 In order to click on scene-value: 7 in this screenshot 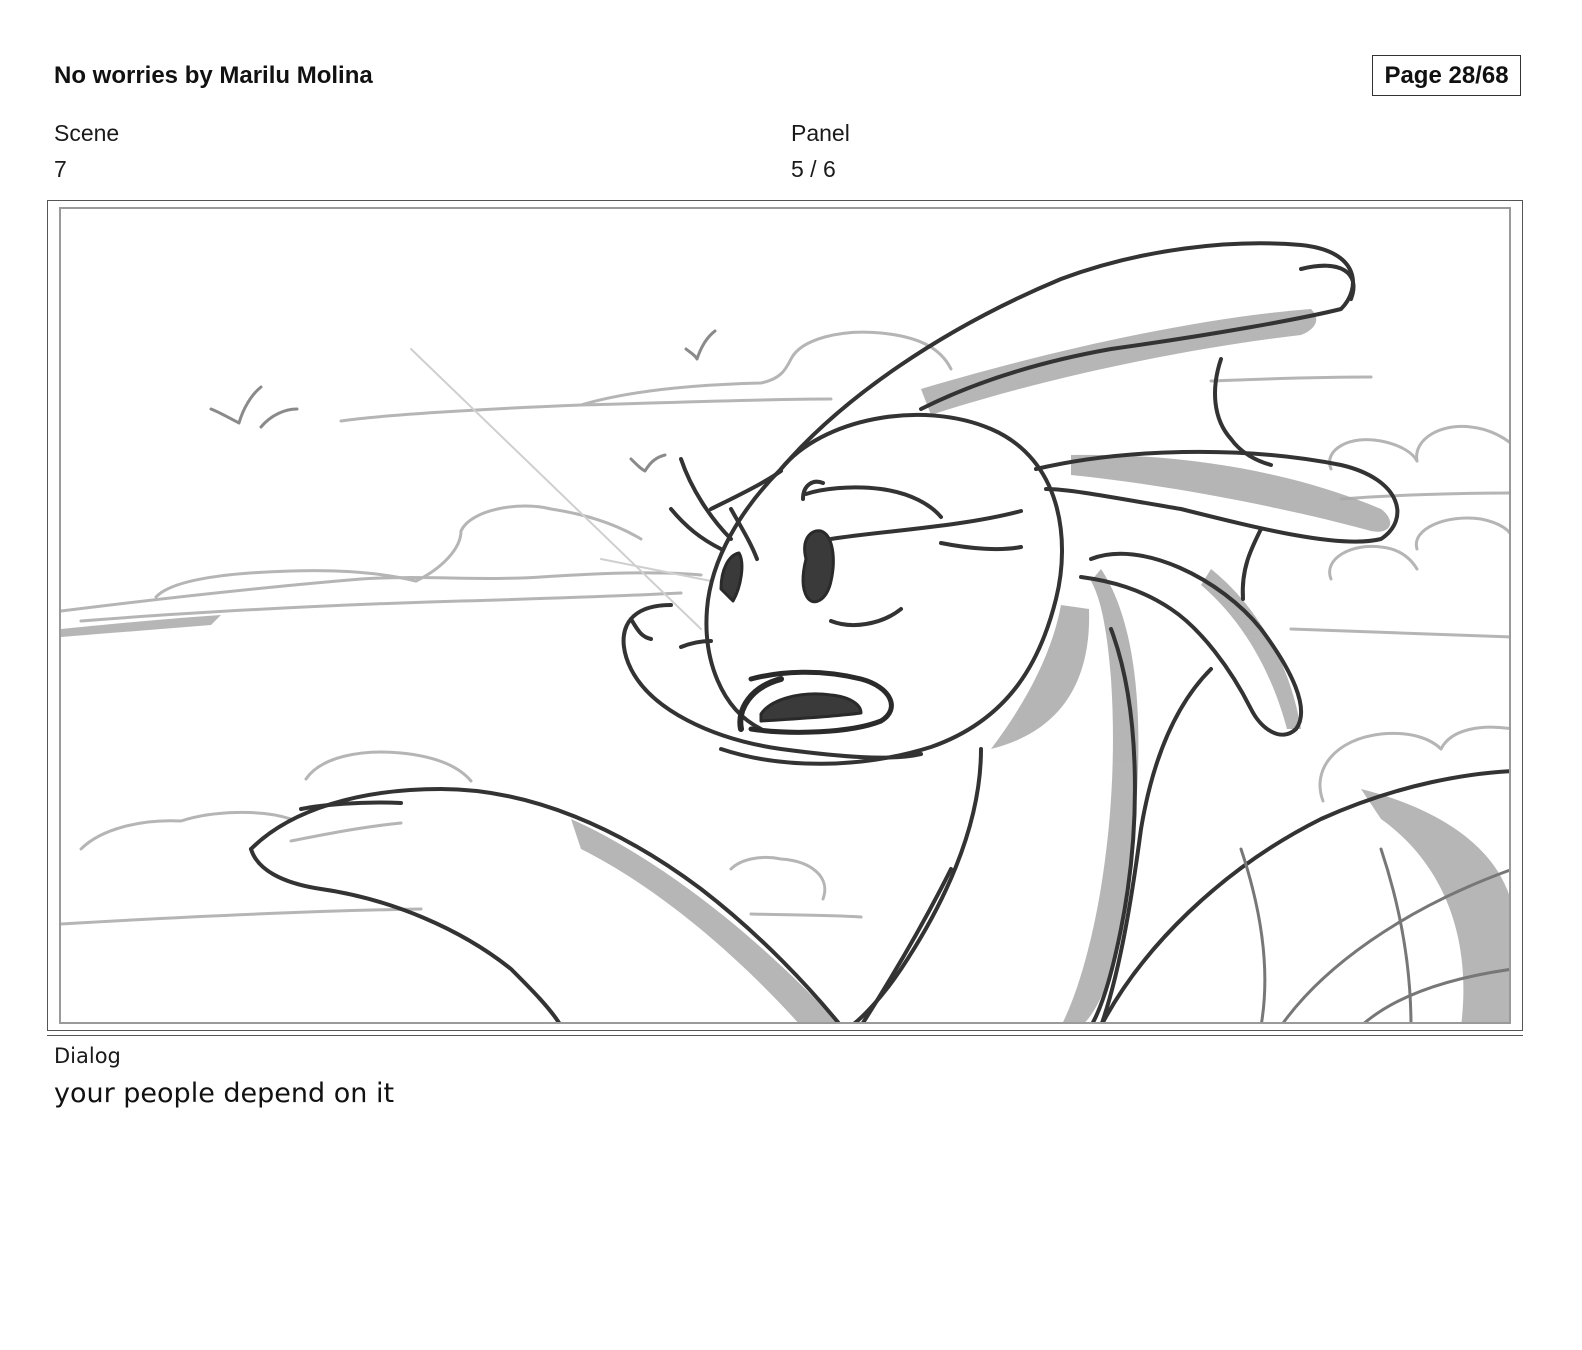, I will do `click(60, 169)`.